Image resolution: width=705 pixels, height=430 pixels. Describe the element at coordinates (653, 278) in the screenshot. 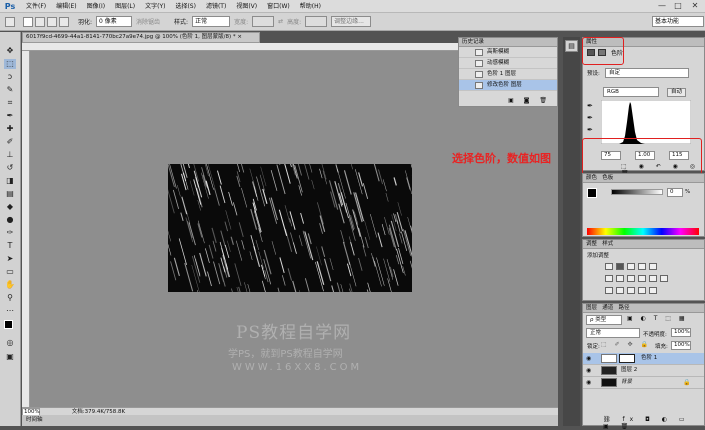

I see `channel-mixer-icon` at that location.